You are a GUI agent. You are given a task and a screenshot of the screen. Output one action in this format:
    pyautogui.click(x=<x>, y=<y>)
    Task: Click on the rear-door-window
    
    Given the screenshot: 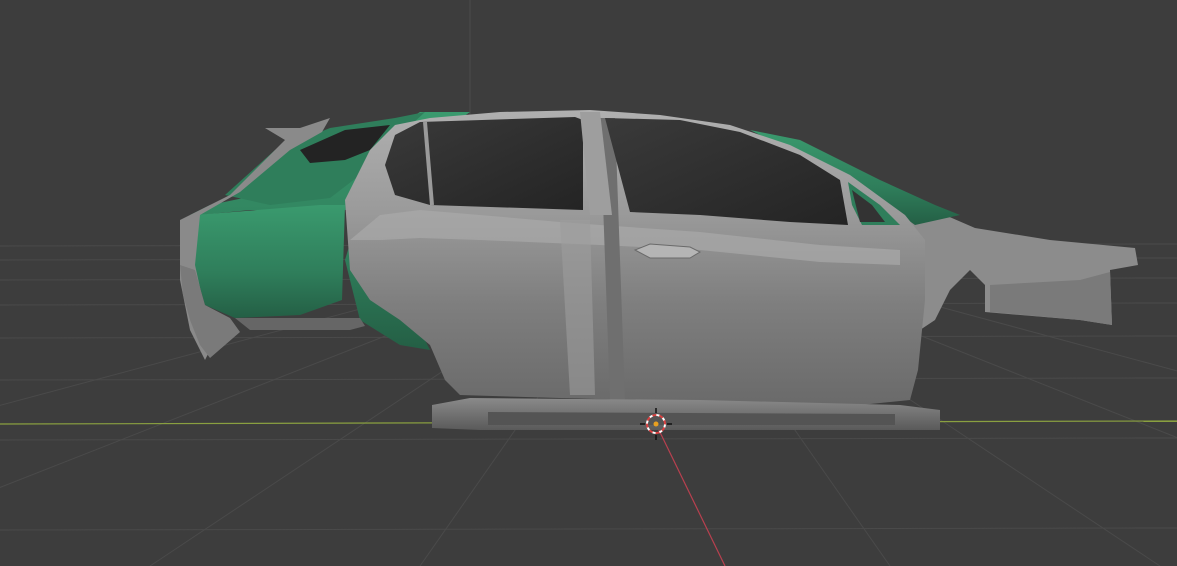 What is the action you would take?
    pyautogui.click(x=484, y=163)
    